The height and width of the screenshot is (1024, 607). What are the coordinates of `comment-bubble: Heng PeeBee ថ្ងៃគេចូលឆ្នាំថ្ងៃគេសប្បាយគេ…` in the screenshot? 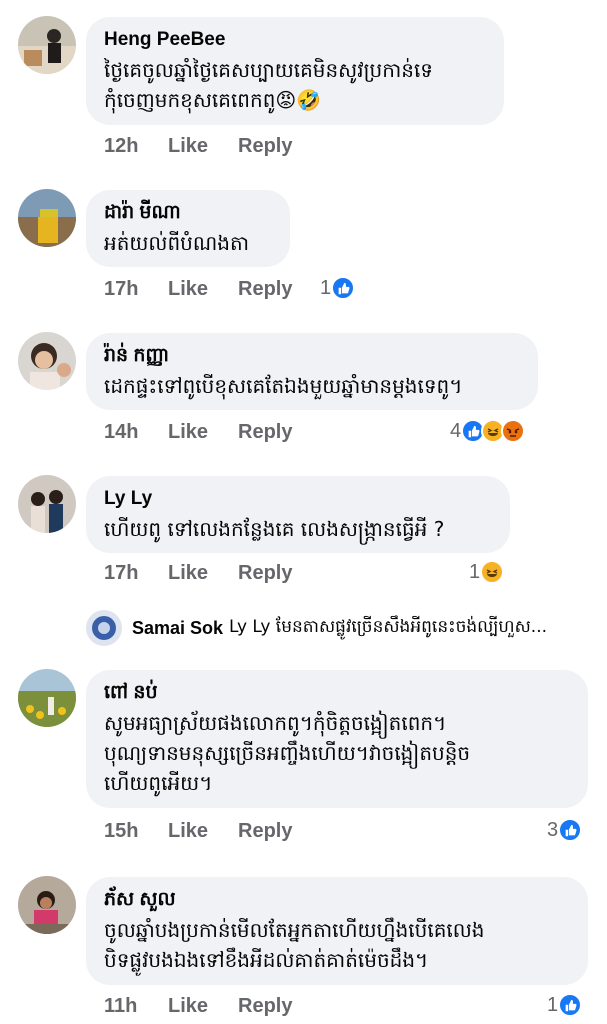 It's located at (295, 71).